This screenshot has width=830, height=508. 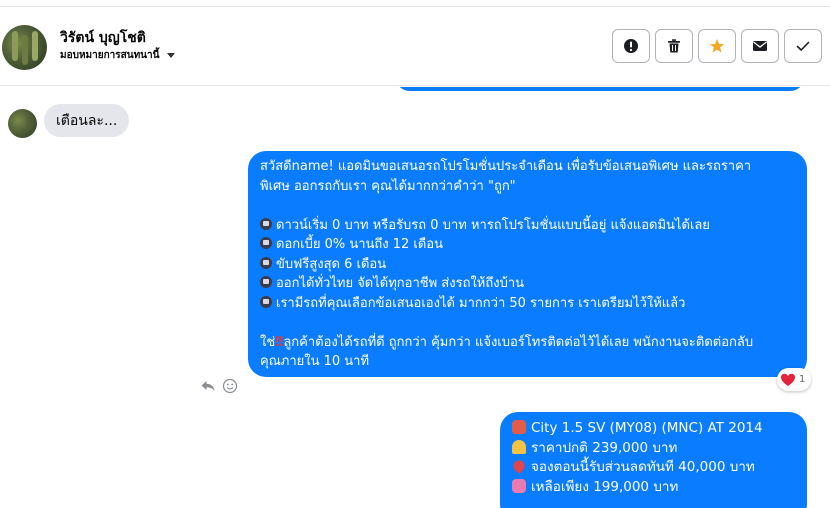 I want to click on ribbon-icon, so click(x=519, y=485).